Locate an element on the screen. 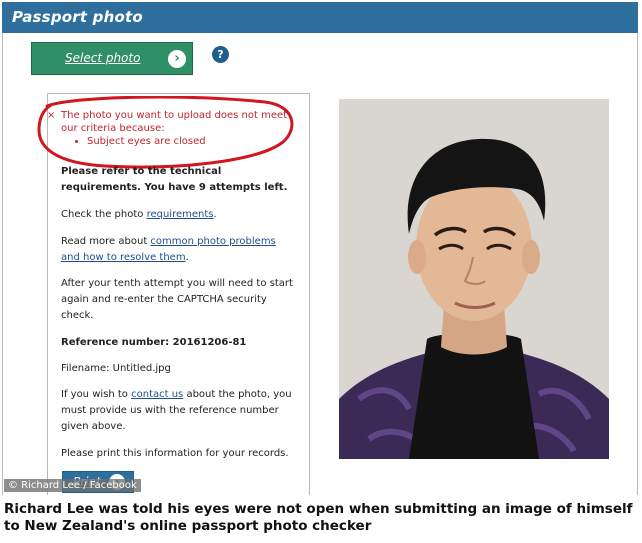 The image size is (642, 543). error-reason: Subject eyes are closed is located at coordinates (194, 141).